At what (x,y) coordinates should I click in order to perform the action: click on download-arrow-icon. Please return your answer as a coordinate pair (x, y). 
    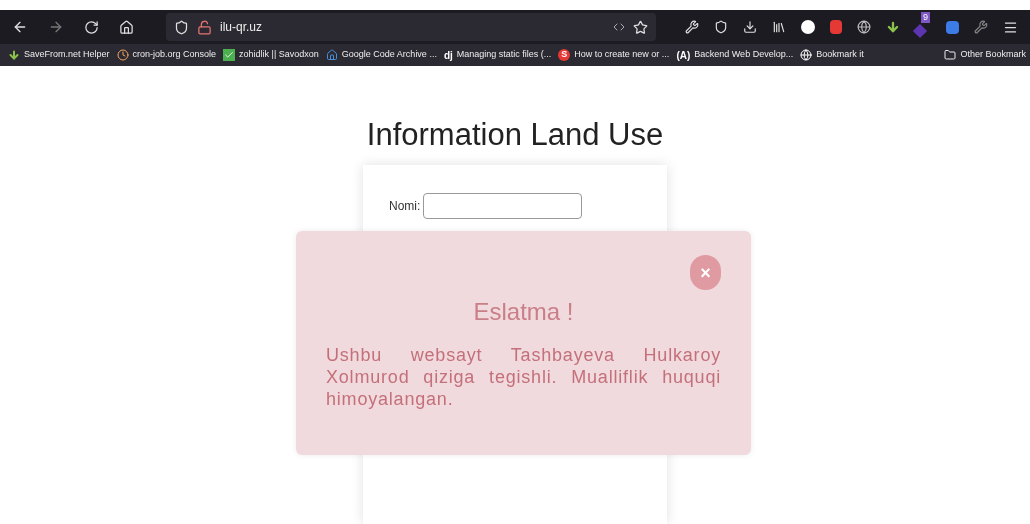
    Looking at the image, I should click on (14, 55).